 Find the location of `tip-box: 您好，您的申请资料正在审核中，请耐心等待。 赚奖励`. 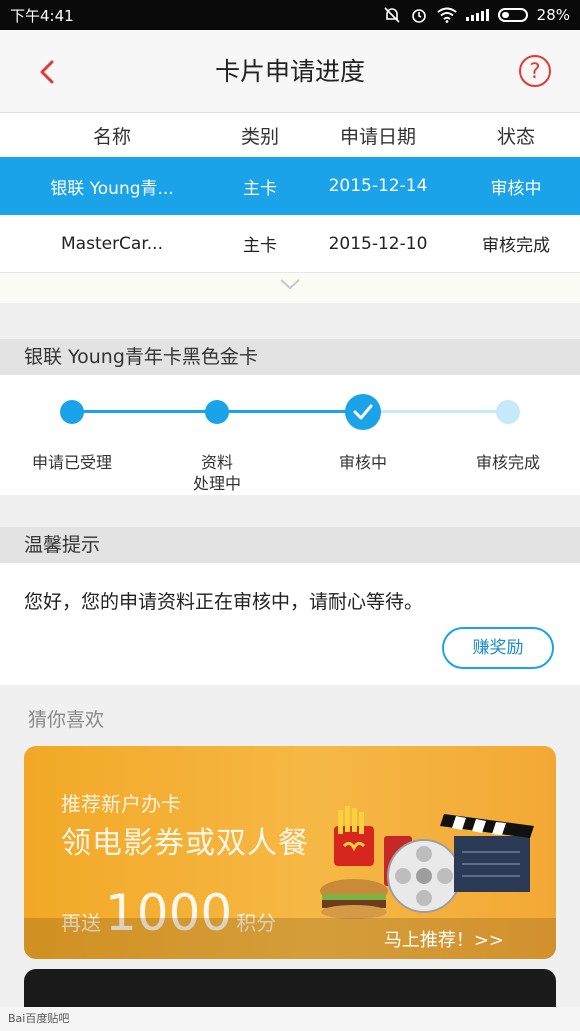

tip-box: 您好，您的申请资料正在审核中，请耐心等待。 赚奖励 is located at coordinates (290, 624).